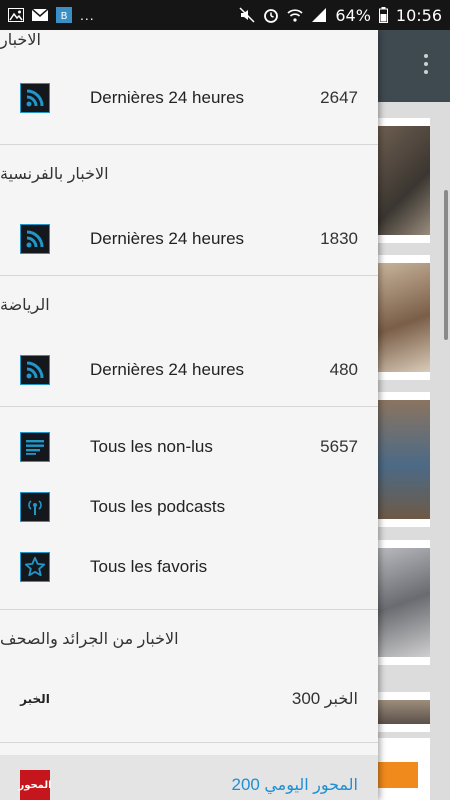  What do you see at coordinates (271, 15) in the screenshot?
I see `alarm-icon` at bounding box center [271, 15].